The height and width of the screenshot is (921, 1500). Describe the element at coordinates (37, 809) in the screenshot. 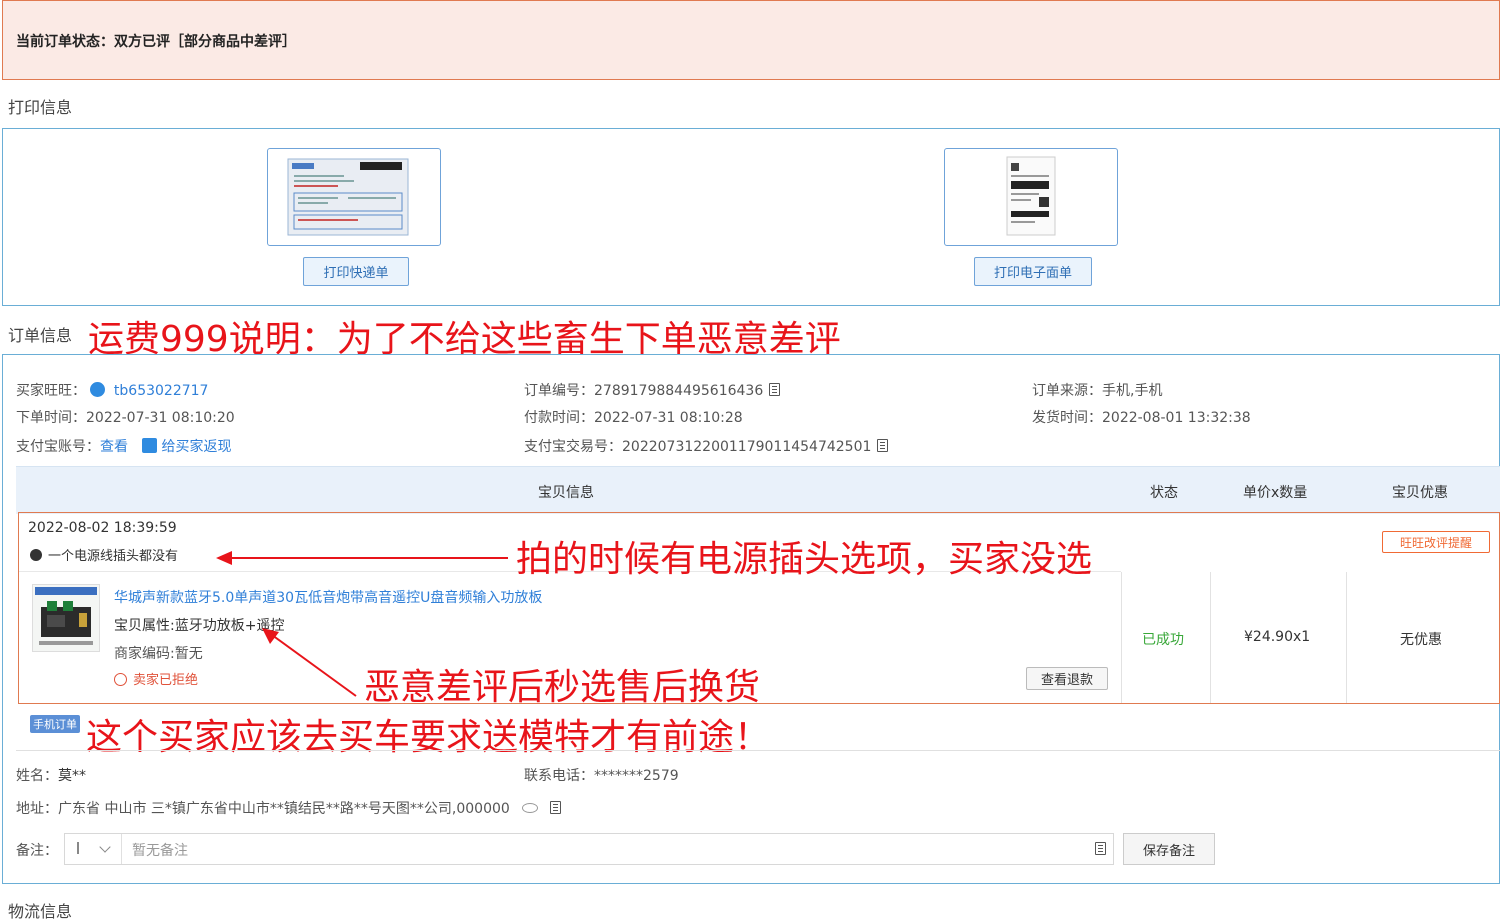

I see `receiver-address-label: 地址：` at that location.